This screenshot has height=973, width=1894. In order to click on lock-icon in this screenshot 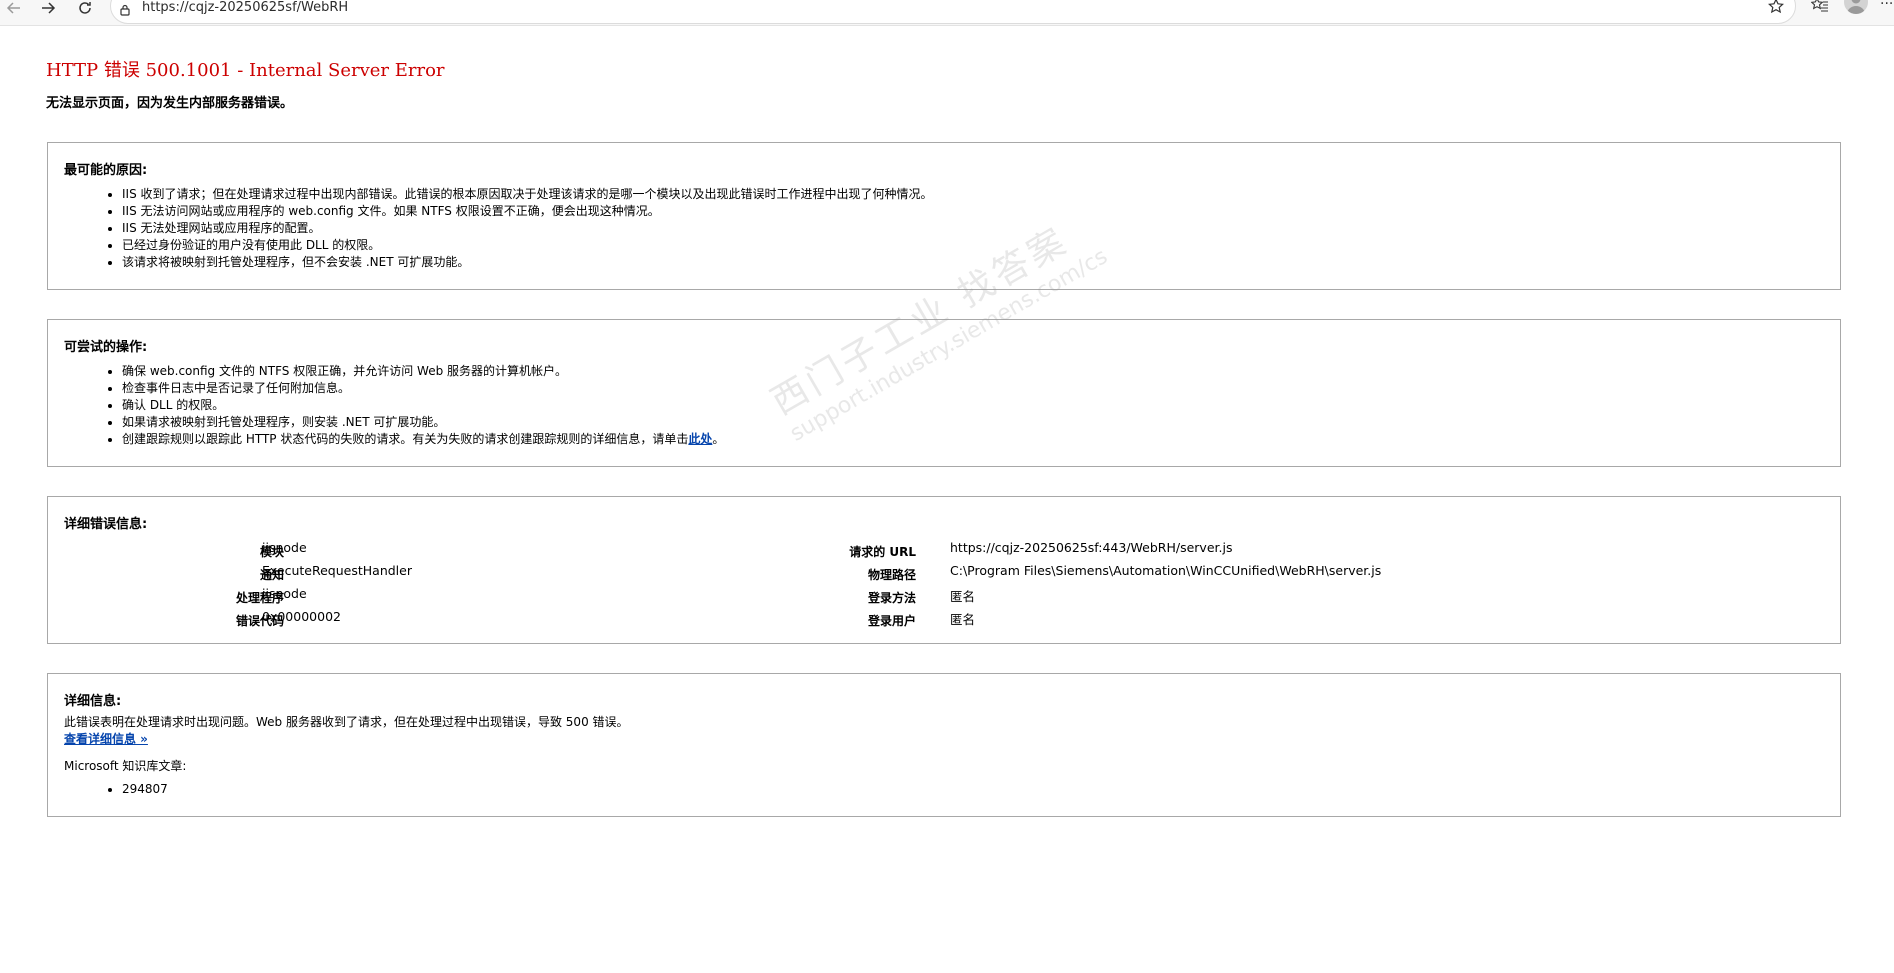, I will do `click(125, 10)`.